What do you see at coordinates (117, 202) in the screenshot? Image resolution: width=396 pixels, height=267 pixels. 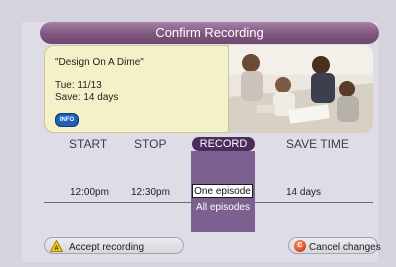 I see `divider-line-left` at bounding box center [117, 202].